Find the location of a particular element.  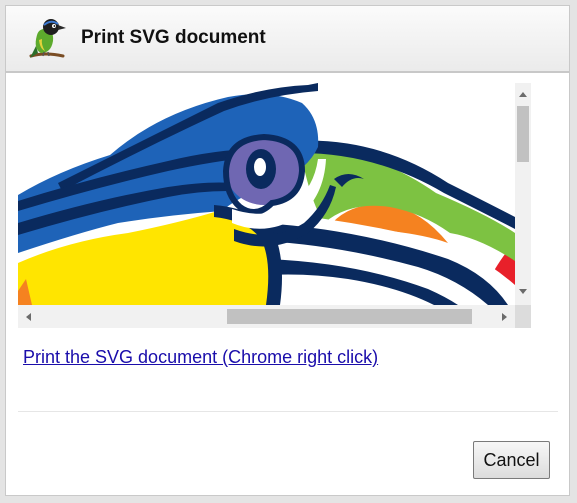

scroll-up-arrow-icon is located at coordinates (523, 94).